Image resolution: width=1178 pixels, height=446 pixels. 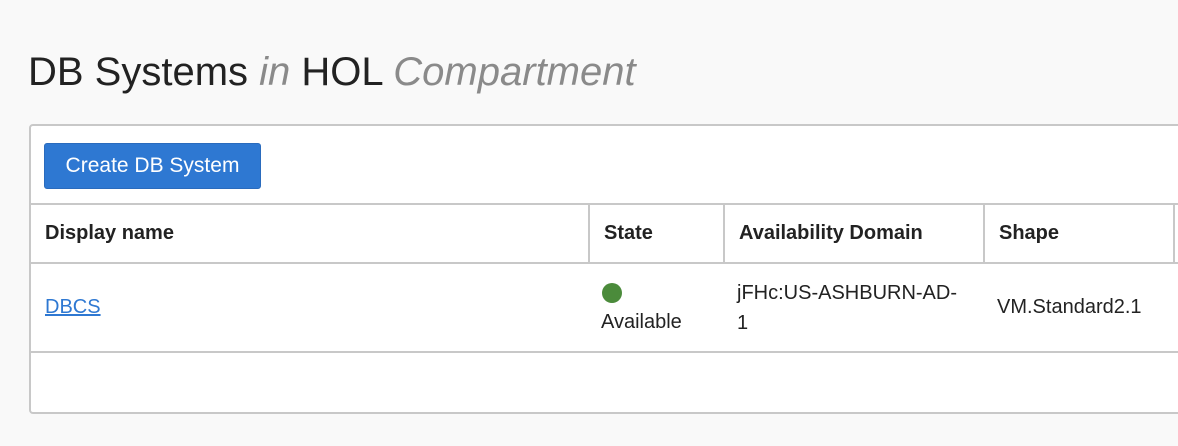 I want to click on column-header-display-name: Display name, so click(x=309, y=233).